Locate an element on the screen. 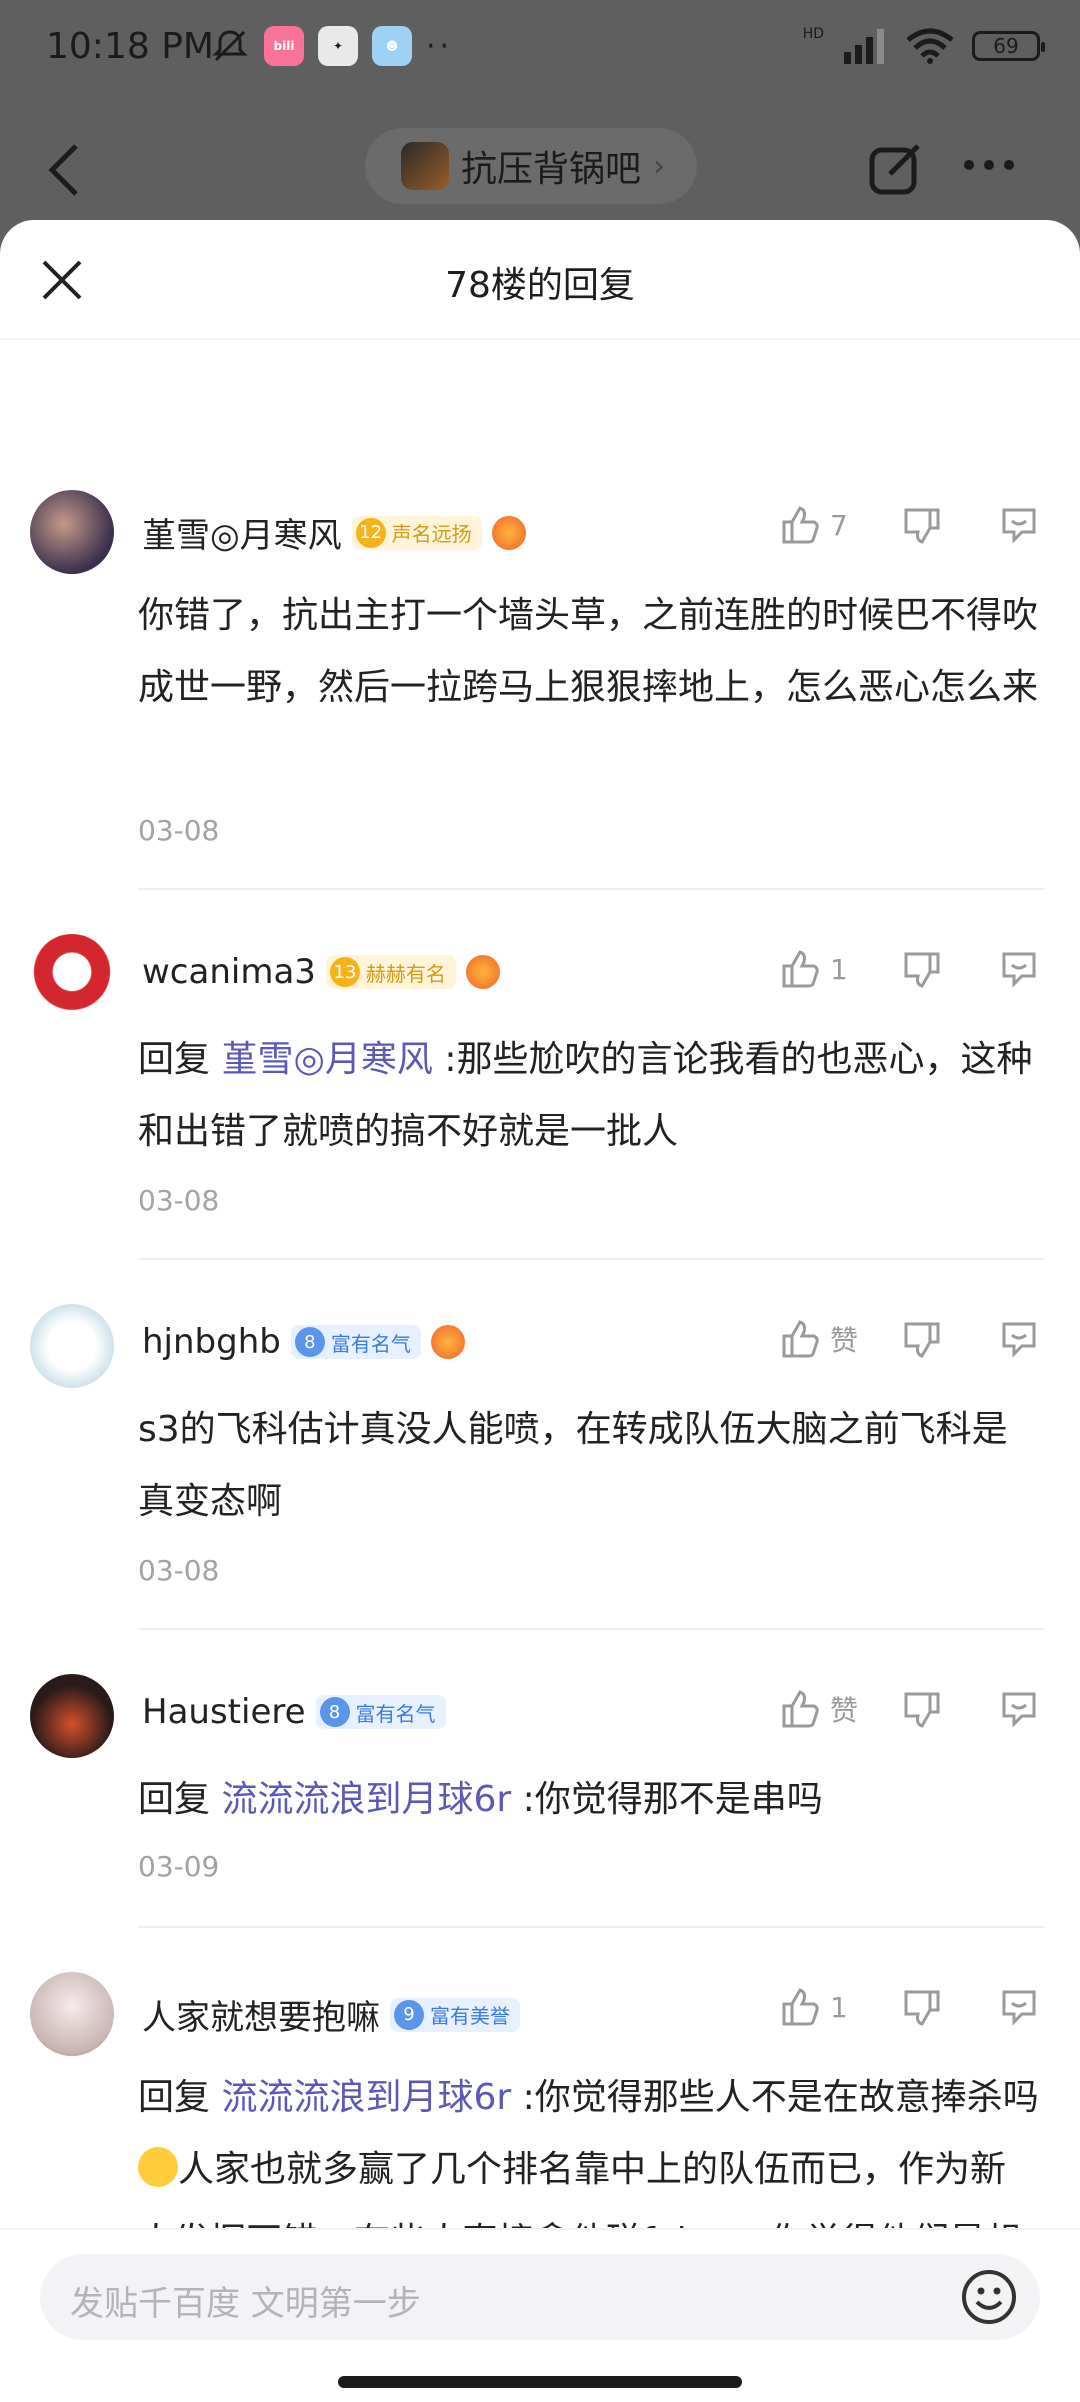 This screenshot has width=1080, height=2402. level-badge: 12 声名远扬 is located at coordinates (416, 532).